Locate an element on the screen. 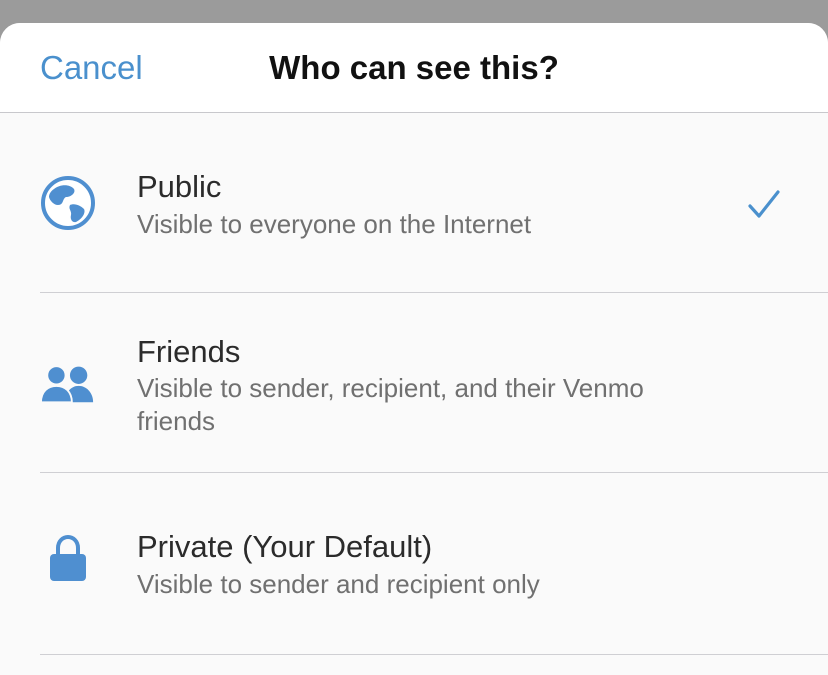  sheet-title: Who can see this? is located at coordinates (414, 67).